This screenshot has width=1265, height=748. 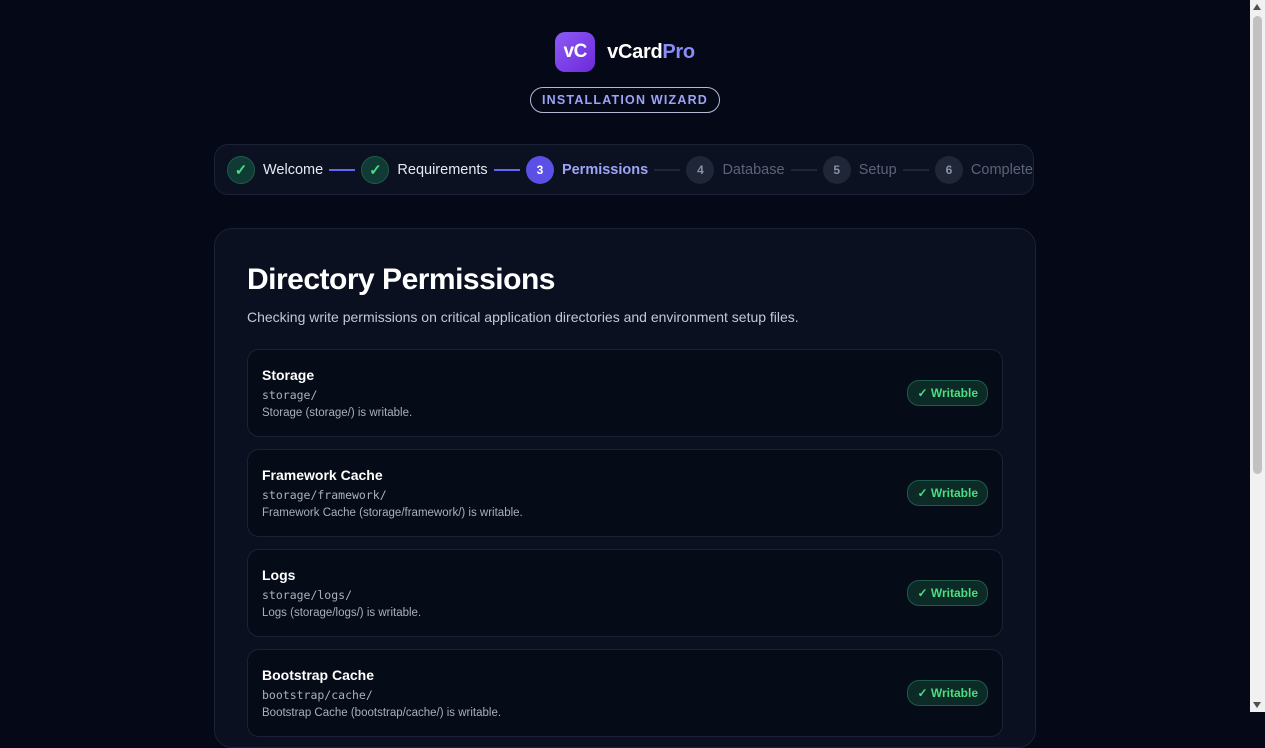 What do you see at coordinates (753, 169) in the screenshot?
I see `step-label: Database` at bounding box center [753, 169].